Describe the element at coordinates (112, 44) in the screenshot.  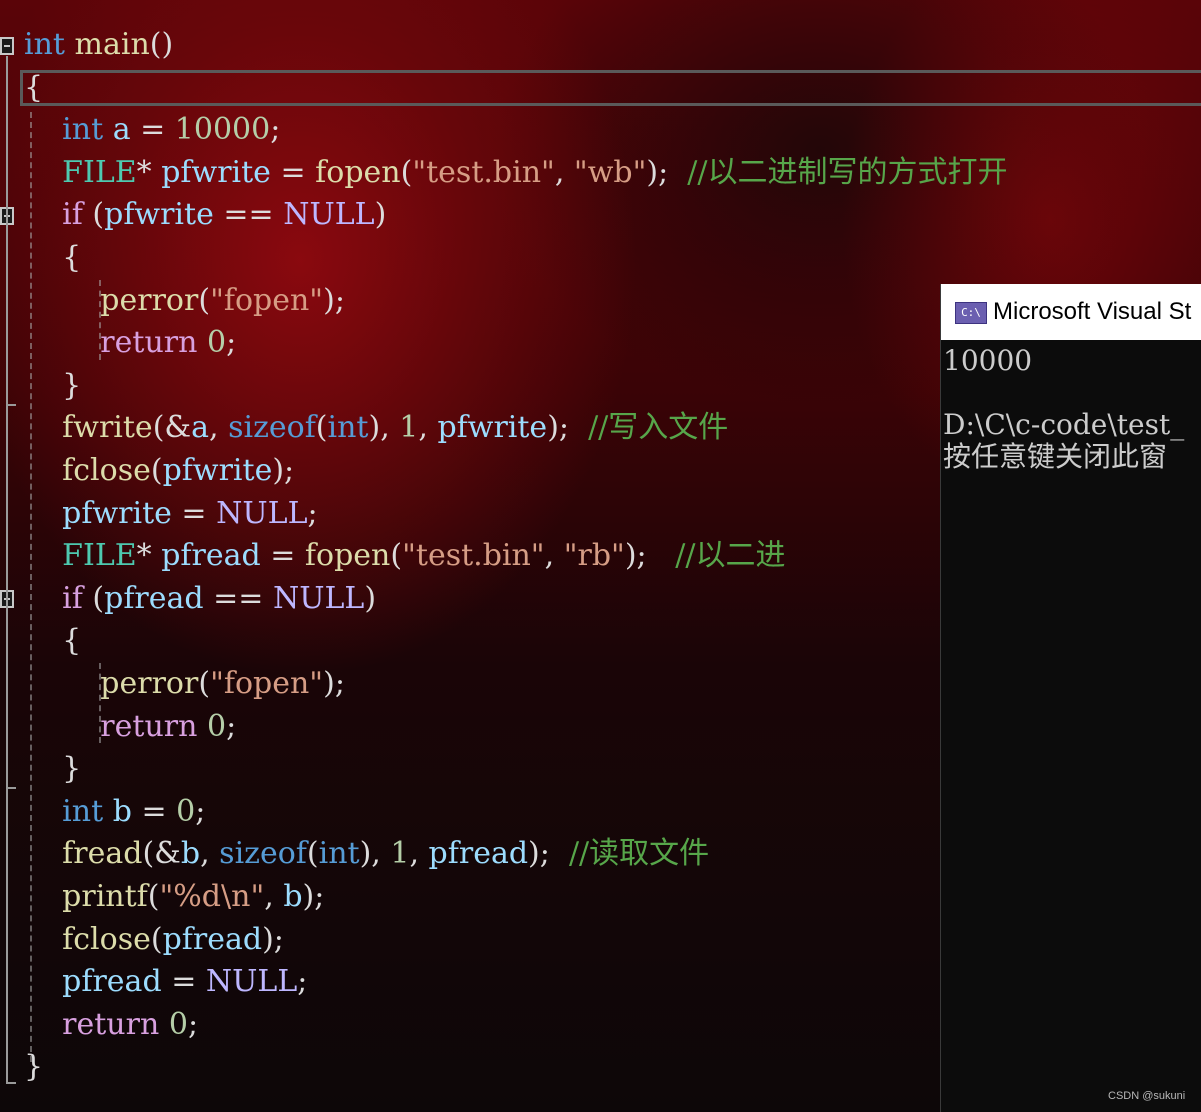
I see `code-token: main` at that location.